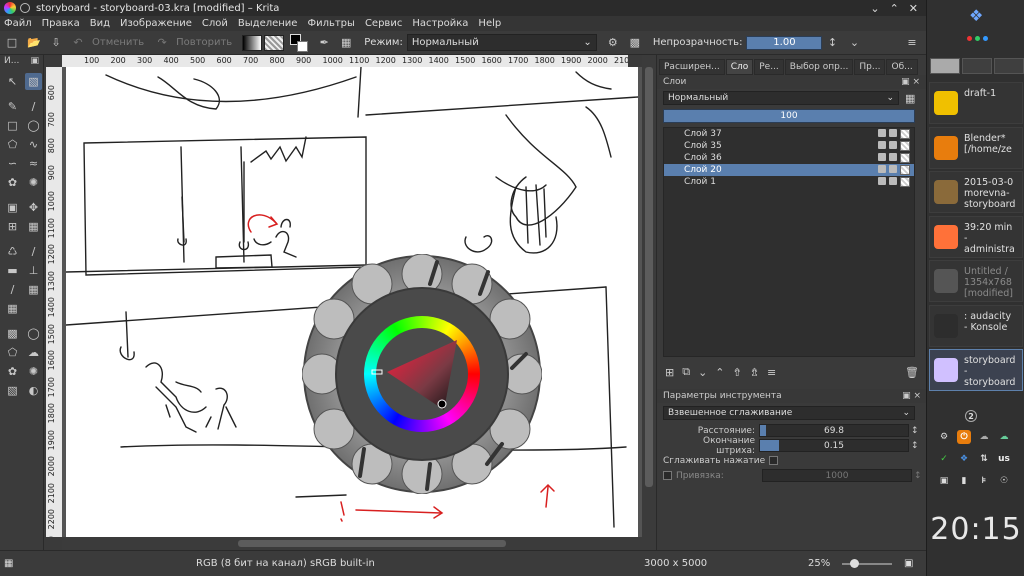  I want to click on assistant-tool-icon: ▬, so click(12, 270).